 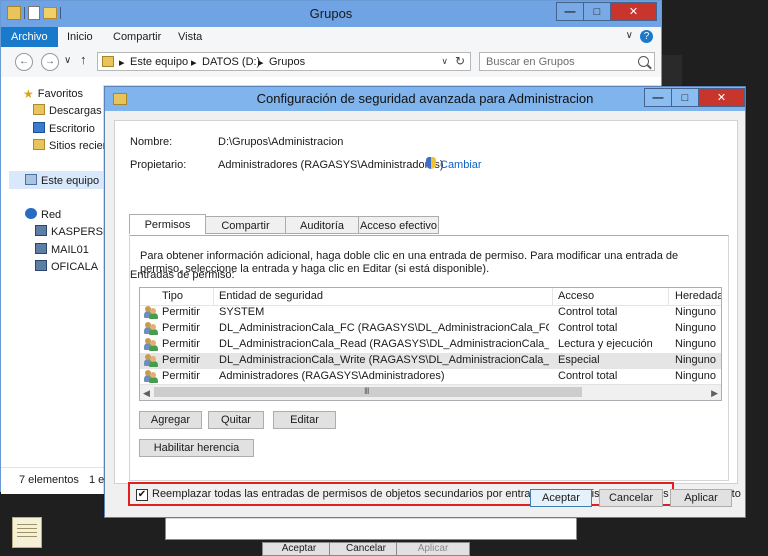 I want to click on tab-auditoria: Auditoría, so click(x=322, y=225).